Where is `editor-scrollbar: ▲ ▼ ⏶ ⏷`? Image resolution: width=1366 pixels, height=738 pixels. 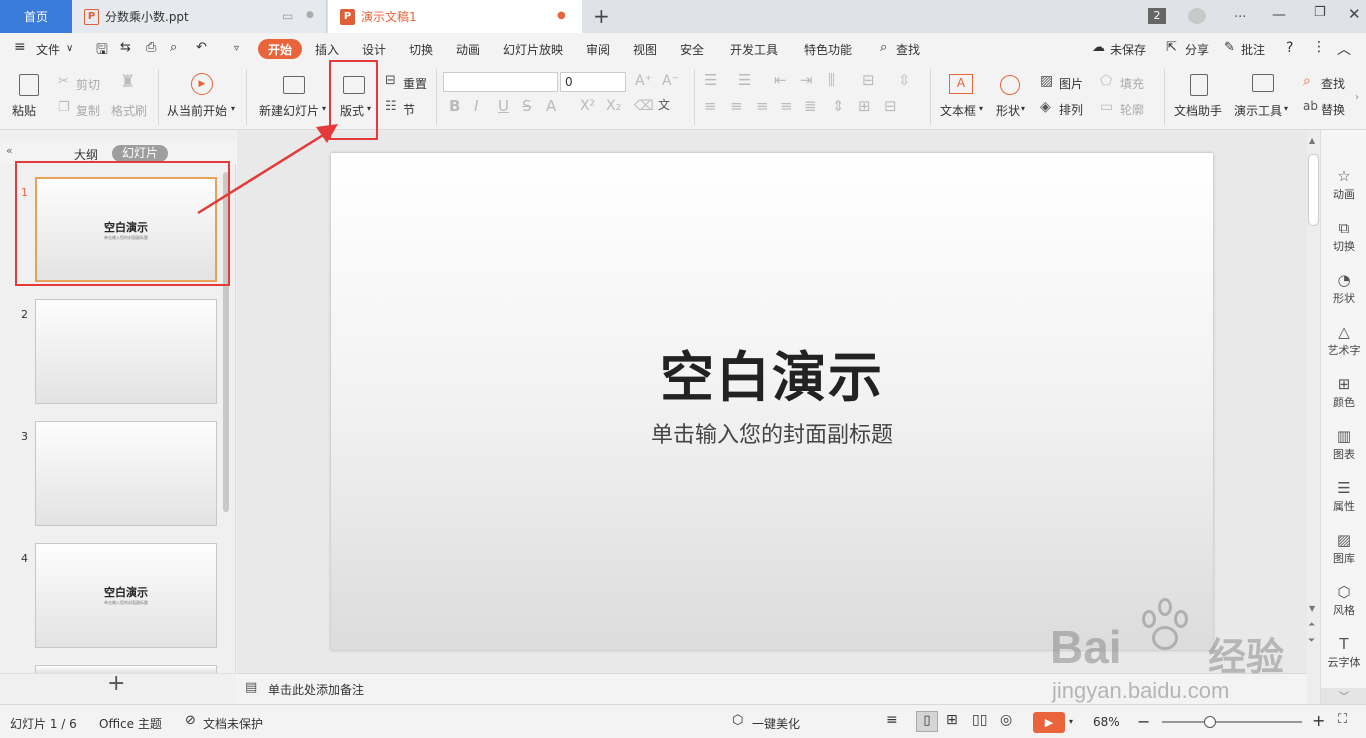
editor-scrollbar: ▲ ▼ ⏶ ⏷ is located at coordinates (1313, 417).